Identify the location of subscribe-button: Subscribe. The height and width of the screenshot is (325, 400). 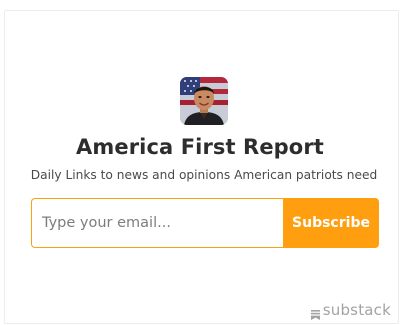
(331, 223).